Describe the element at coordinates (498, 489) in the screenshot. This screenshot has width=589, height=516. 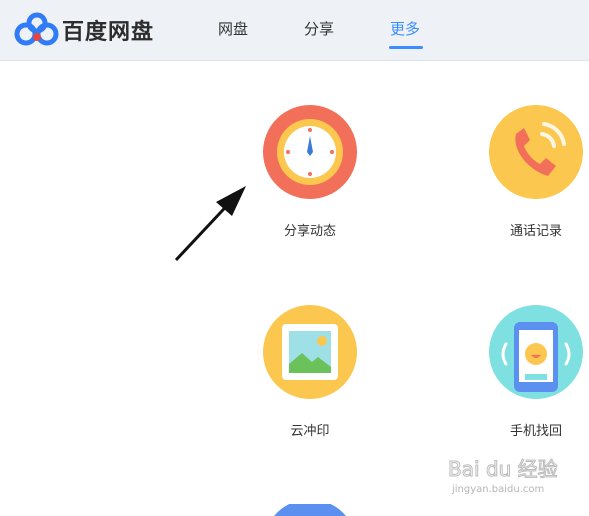
I see `watermark-url: jingyan.baidu.com` at that location.